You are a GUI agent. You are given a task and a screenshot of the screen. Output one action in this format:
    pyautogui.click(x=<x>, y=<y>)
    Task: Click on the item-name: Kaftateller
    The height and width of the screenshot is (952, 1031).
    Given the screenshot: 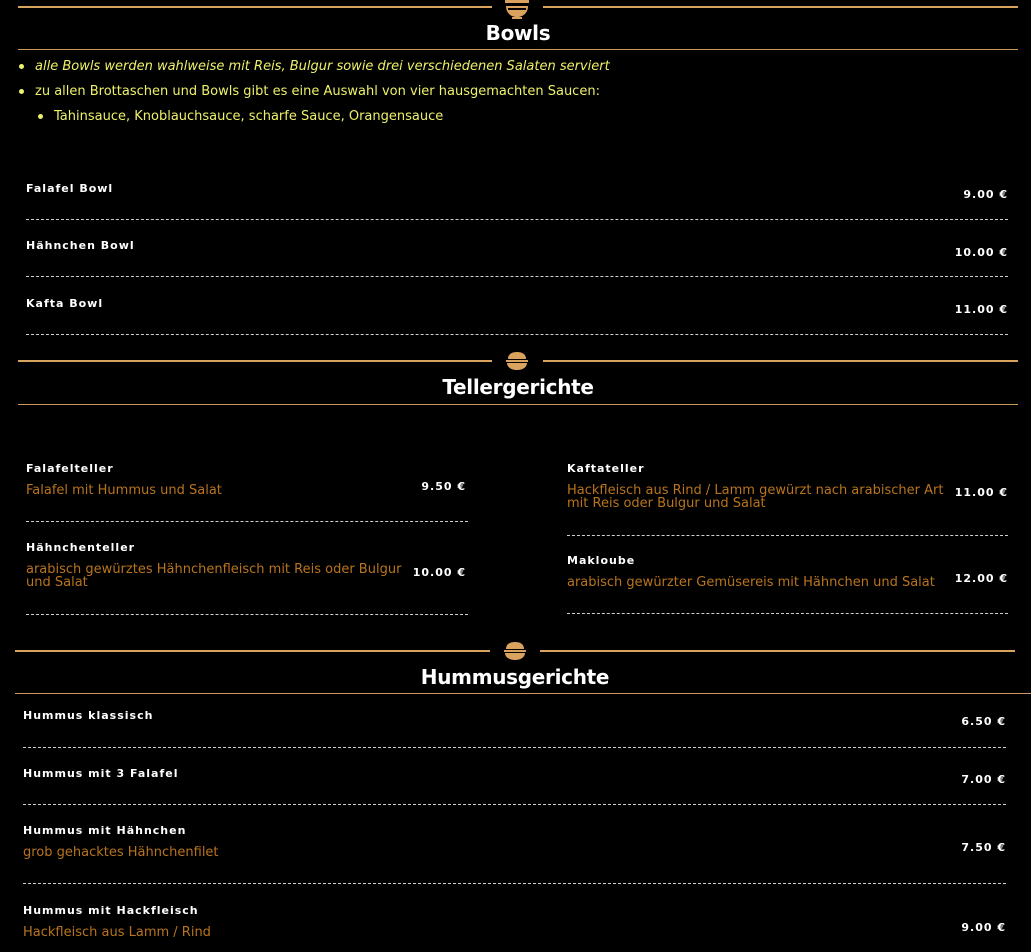 What is the action you would take?
    pyautogui.click(x=606, y=468)
    